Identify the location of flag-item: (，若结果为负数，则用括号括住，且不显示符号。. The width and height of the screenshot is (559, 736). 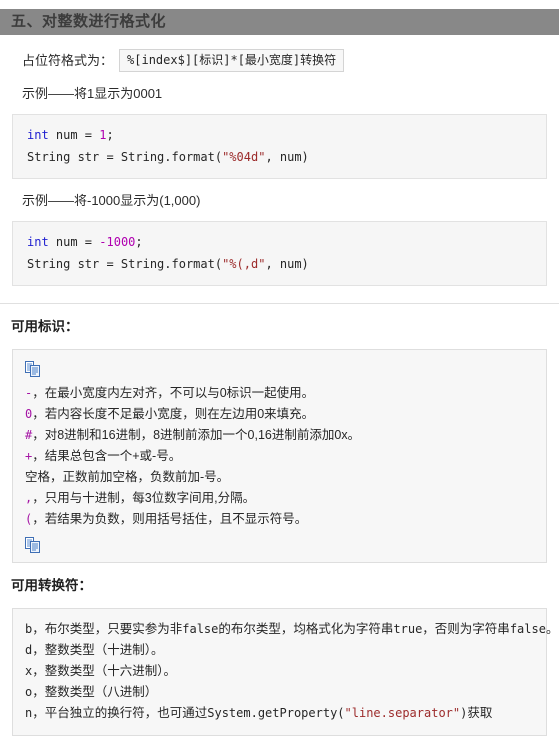
(285, 519).